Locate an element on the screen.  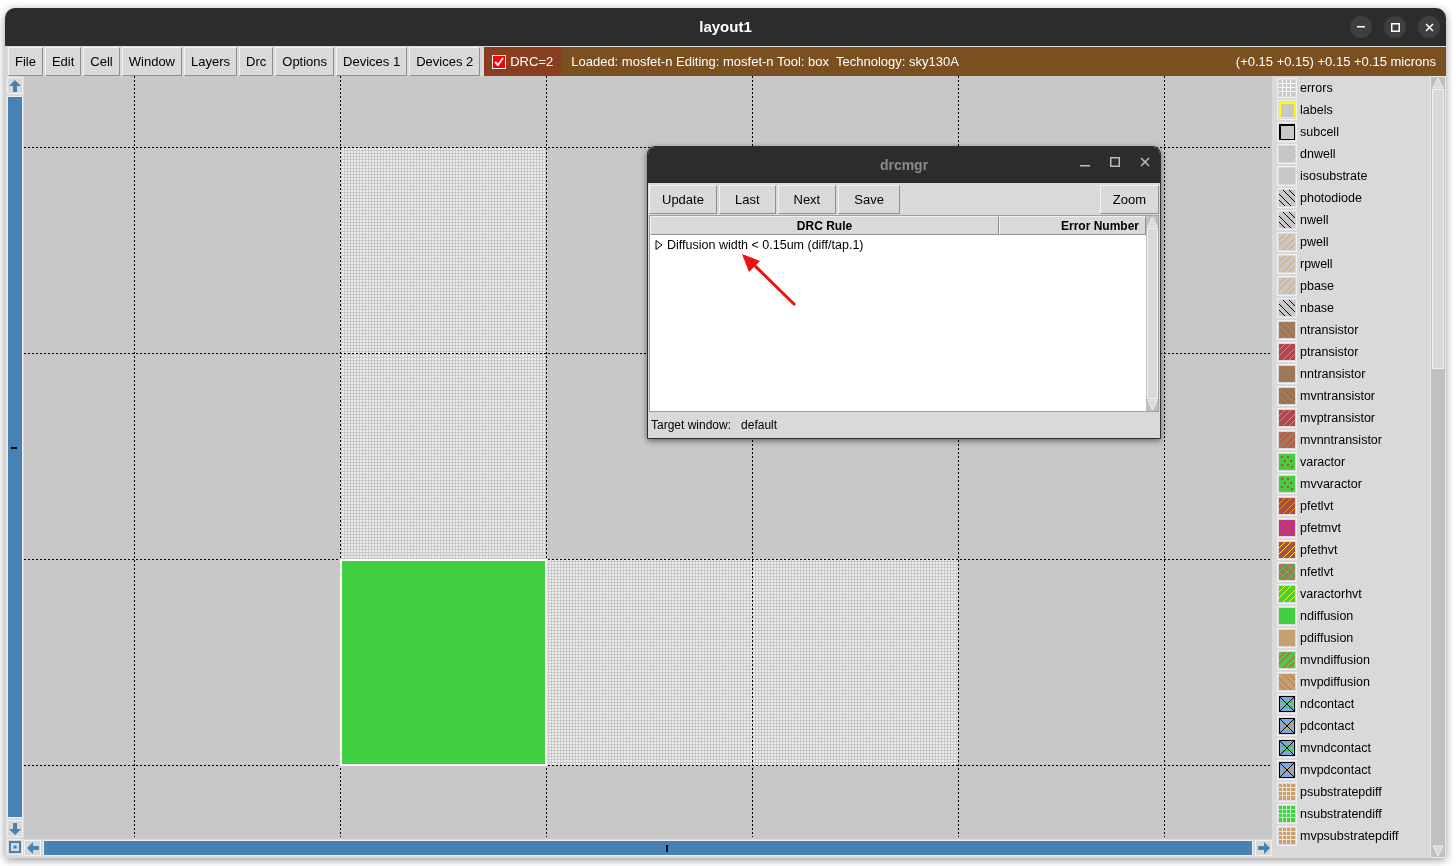
layer-name: isosubstrate is located at coordinates (1334, 176).